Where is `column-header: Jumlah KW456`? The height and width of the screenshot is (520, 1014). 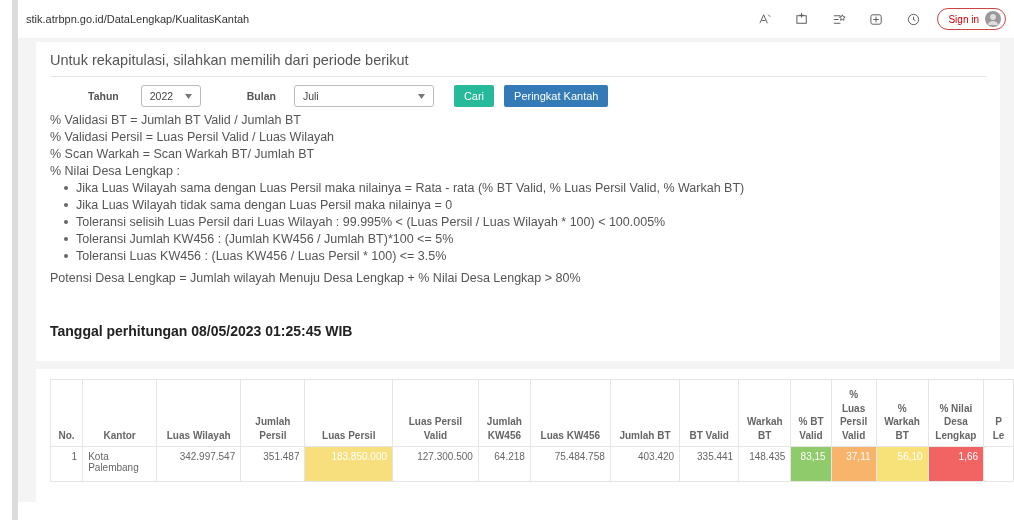
column-header: Jumlah KW456 is located at coordinates (504, 413).